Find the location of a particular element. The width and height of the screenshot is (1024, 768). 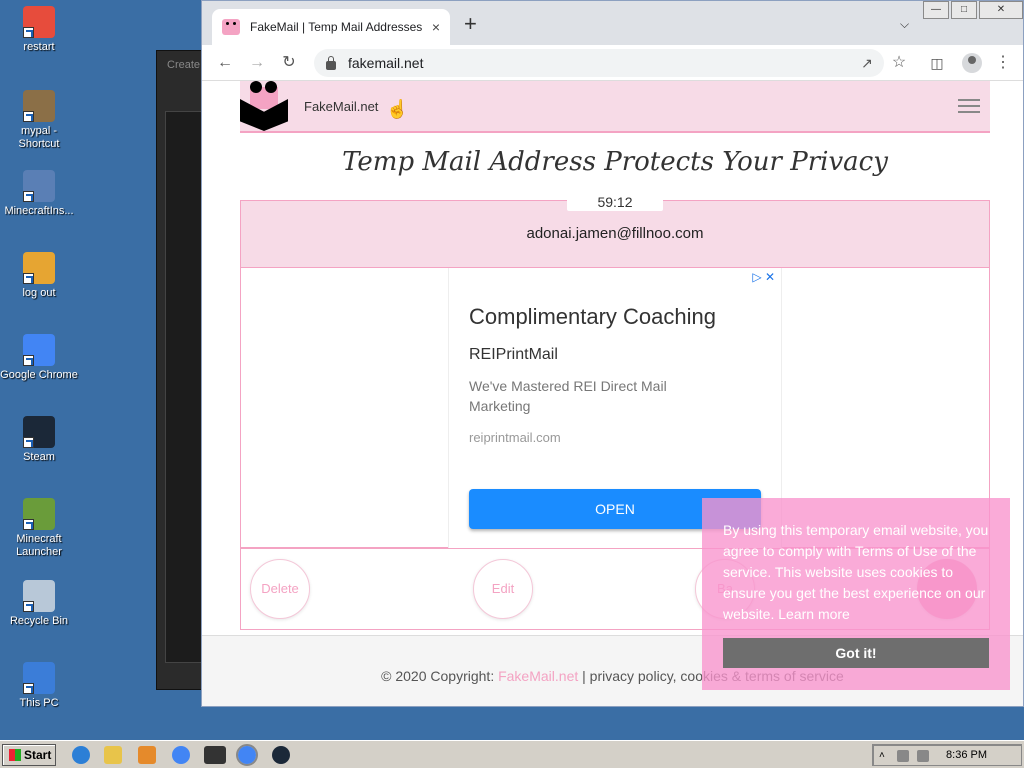

minimize-button: — is located at coordinates (936, 10).